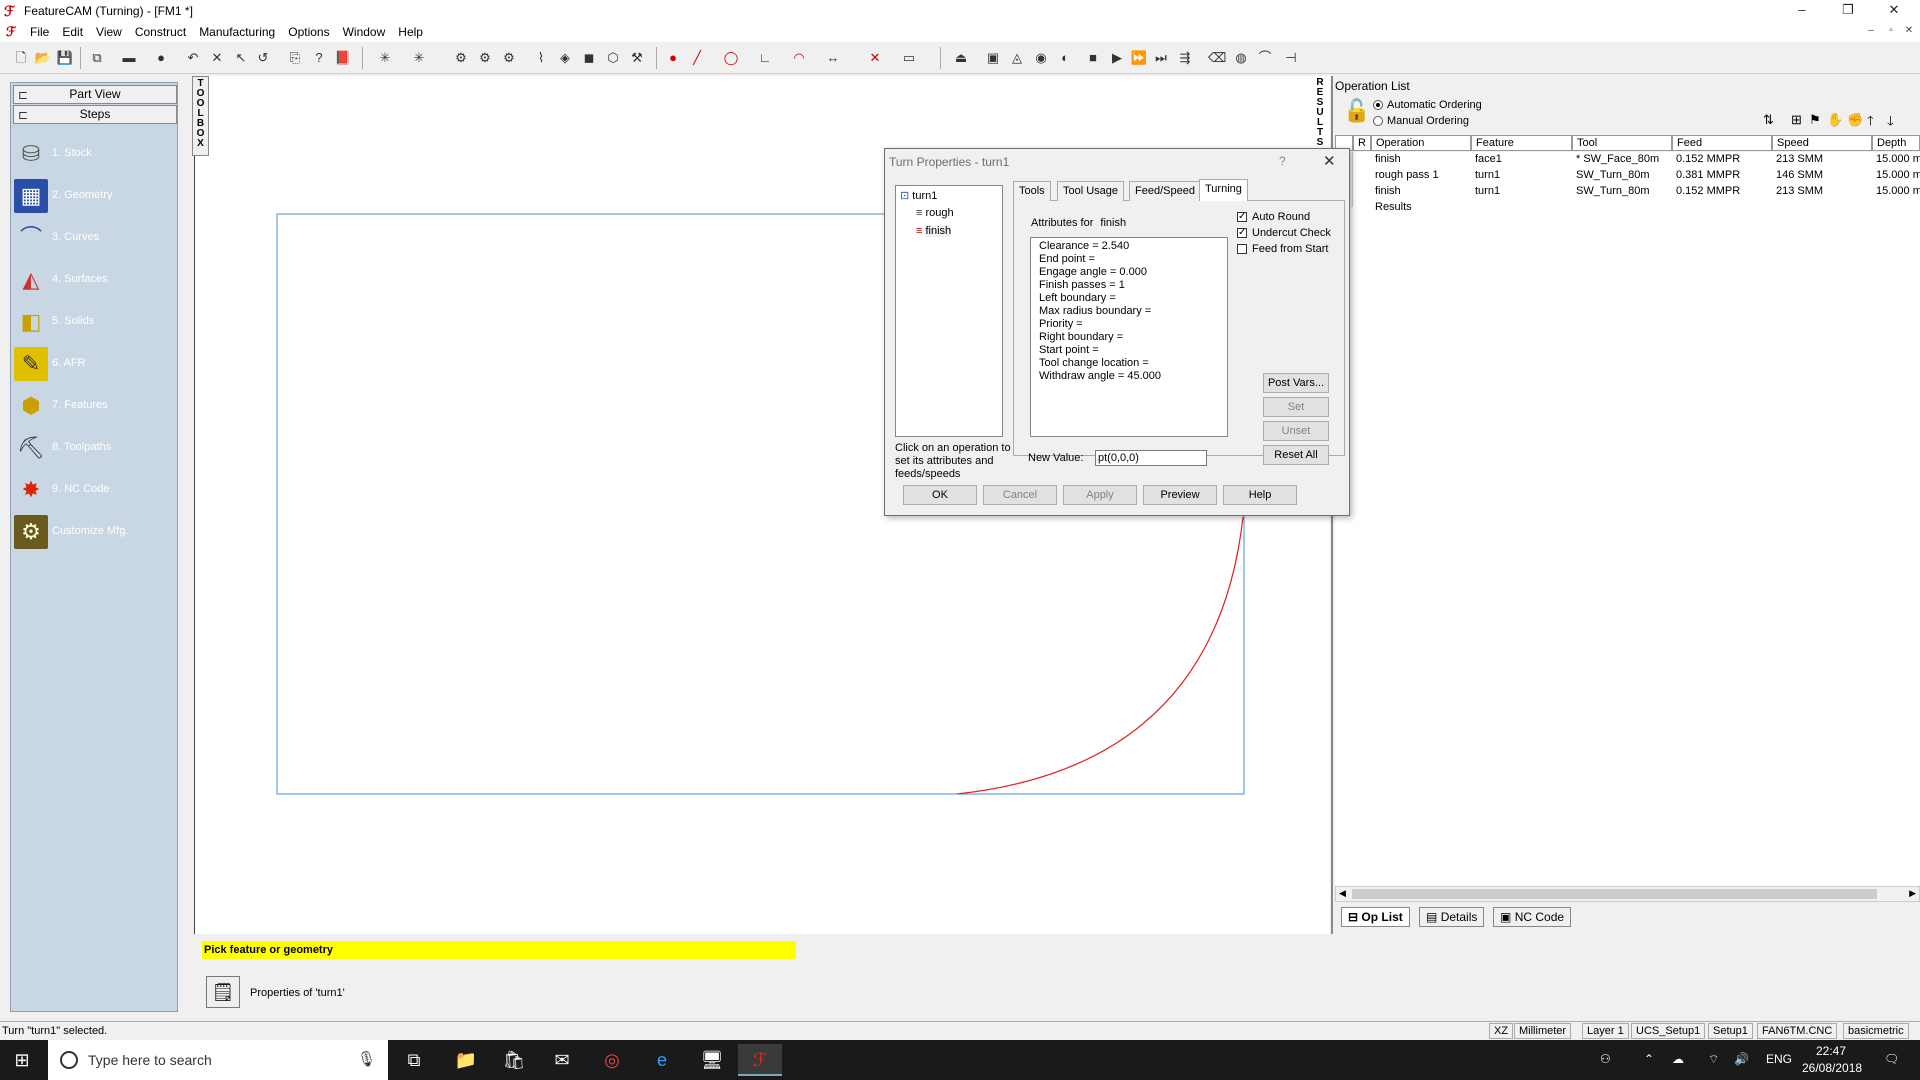 This screenshot has width=1920, height=1080. Describe the element at coordinates (43, 58) in the screenshot. I see `open-file-icon: 📂` at that location.